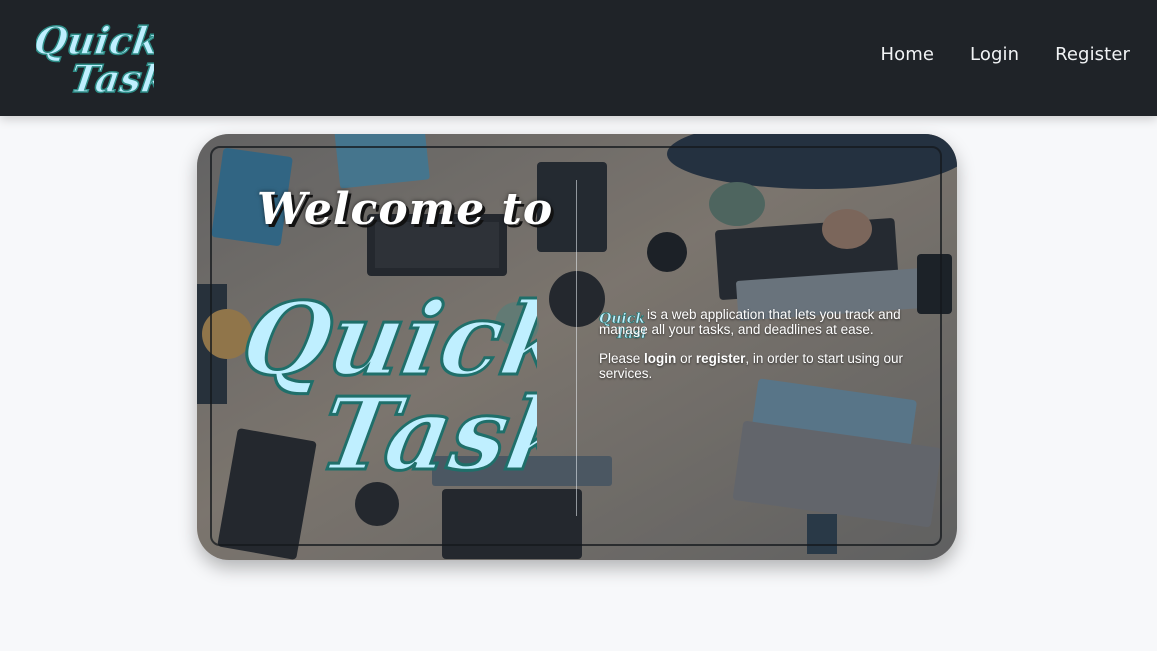 The image size is (1157, 651). I want to click on cta-or: or, so click(686, 358).